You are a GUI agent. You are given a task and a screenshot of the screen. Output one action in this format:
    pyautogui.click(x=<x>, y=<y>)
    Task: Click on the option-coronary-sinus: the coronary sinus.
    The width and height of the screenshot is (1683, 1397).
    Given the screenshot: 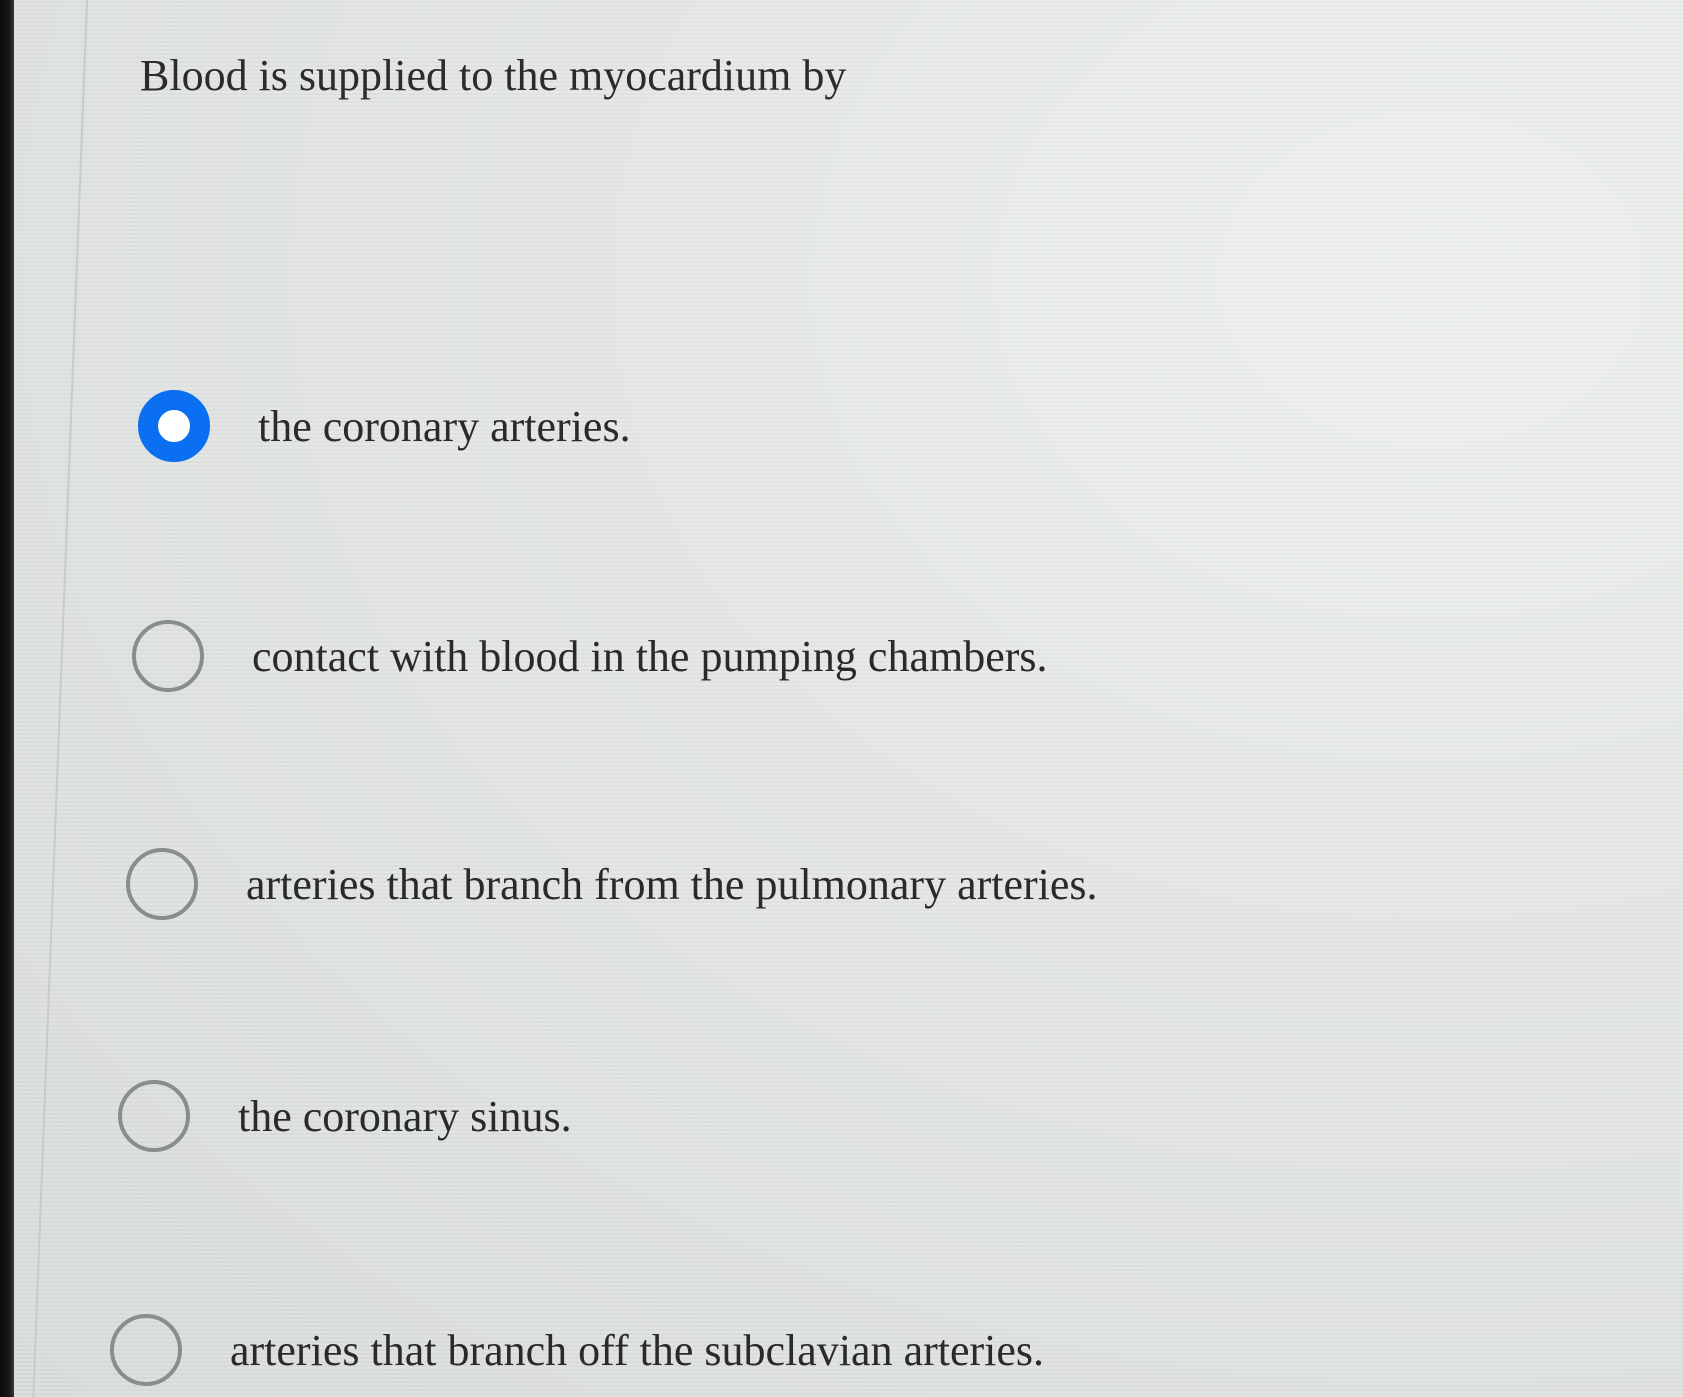 What is the action you would take?
    pyautogui.click(x=345, y=1116)
    